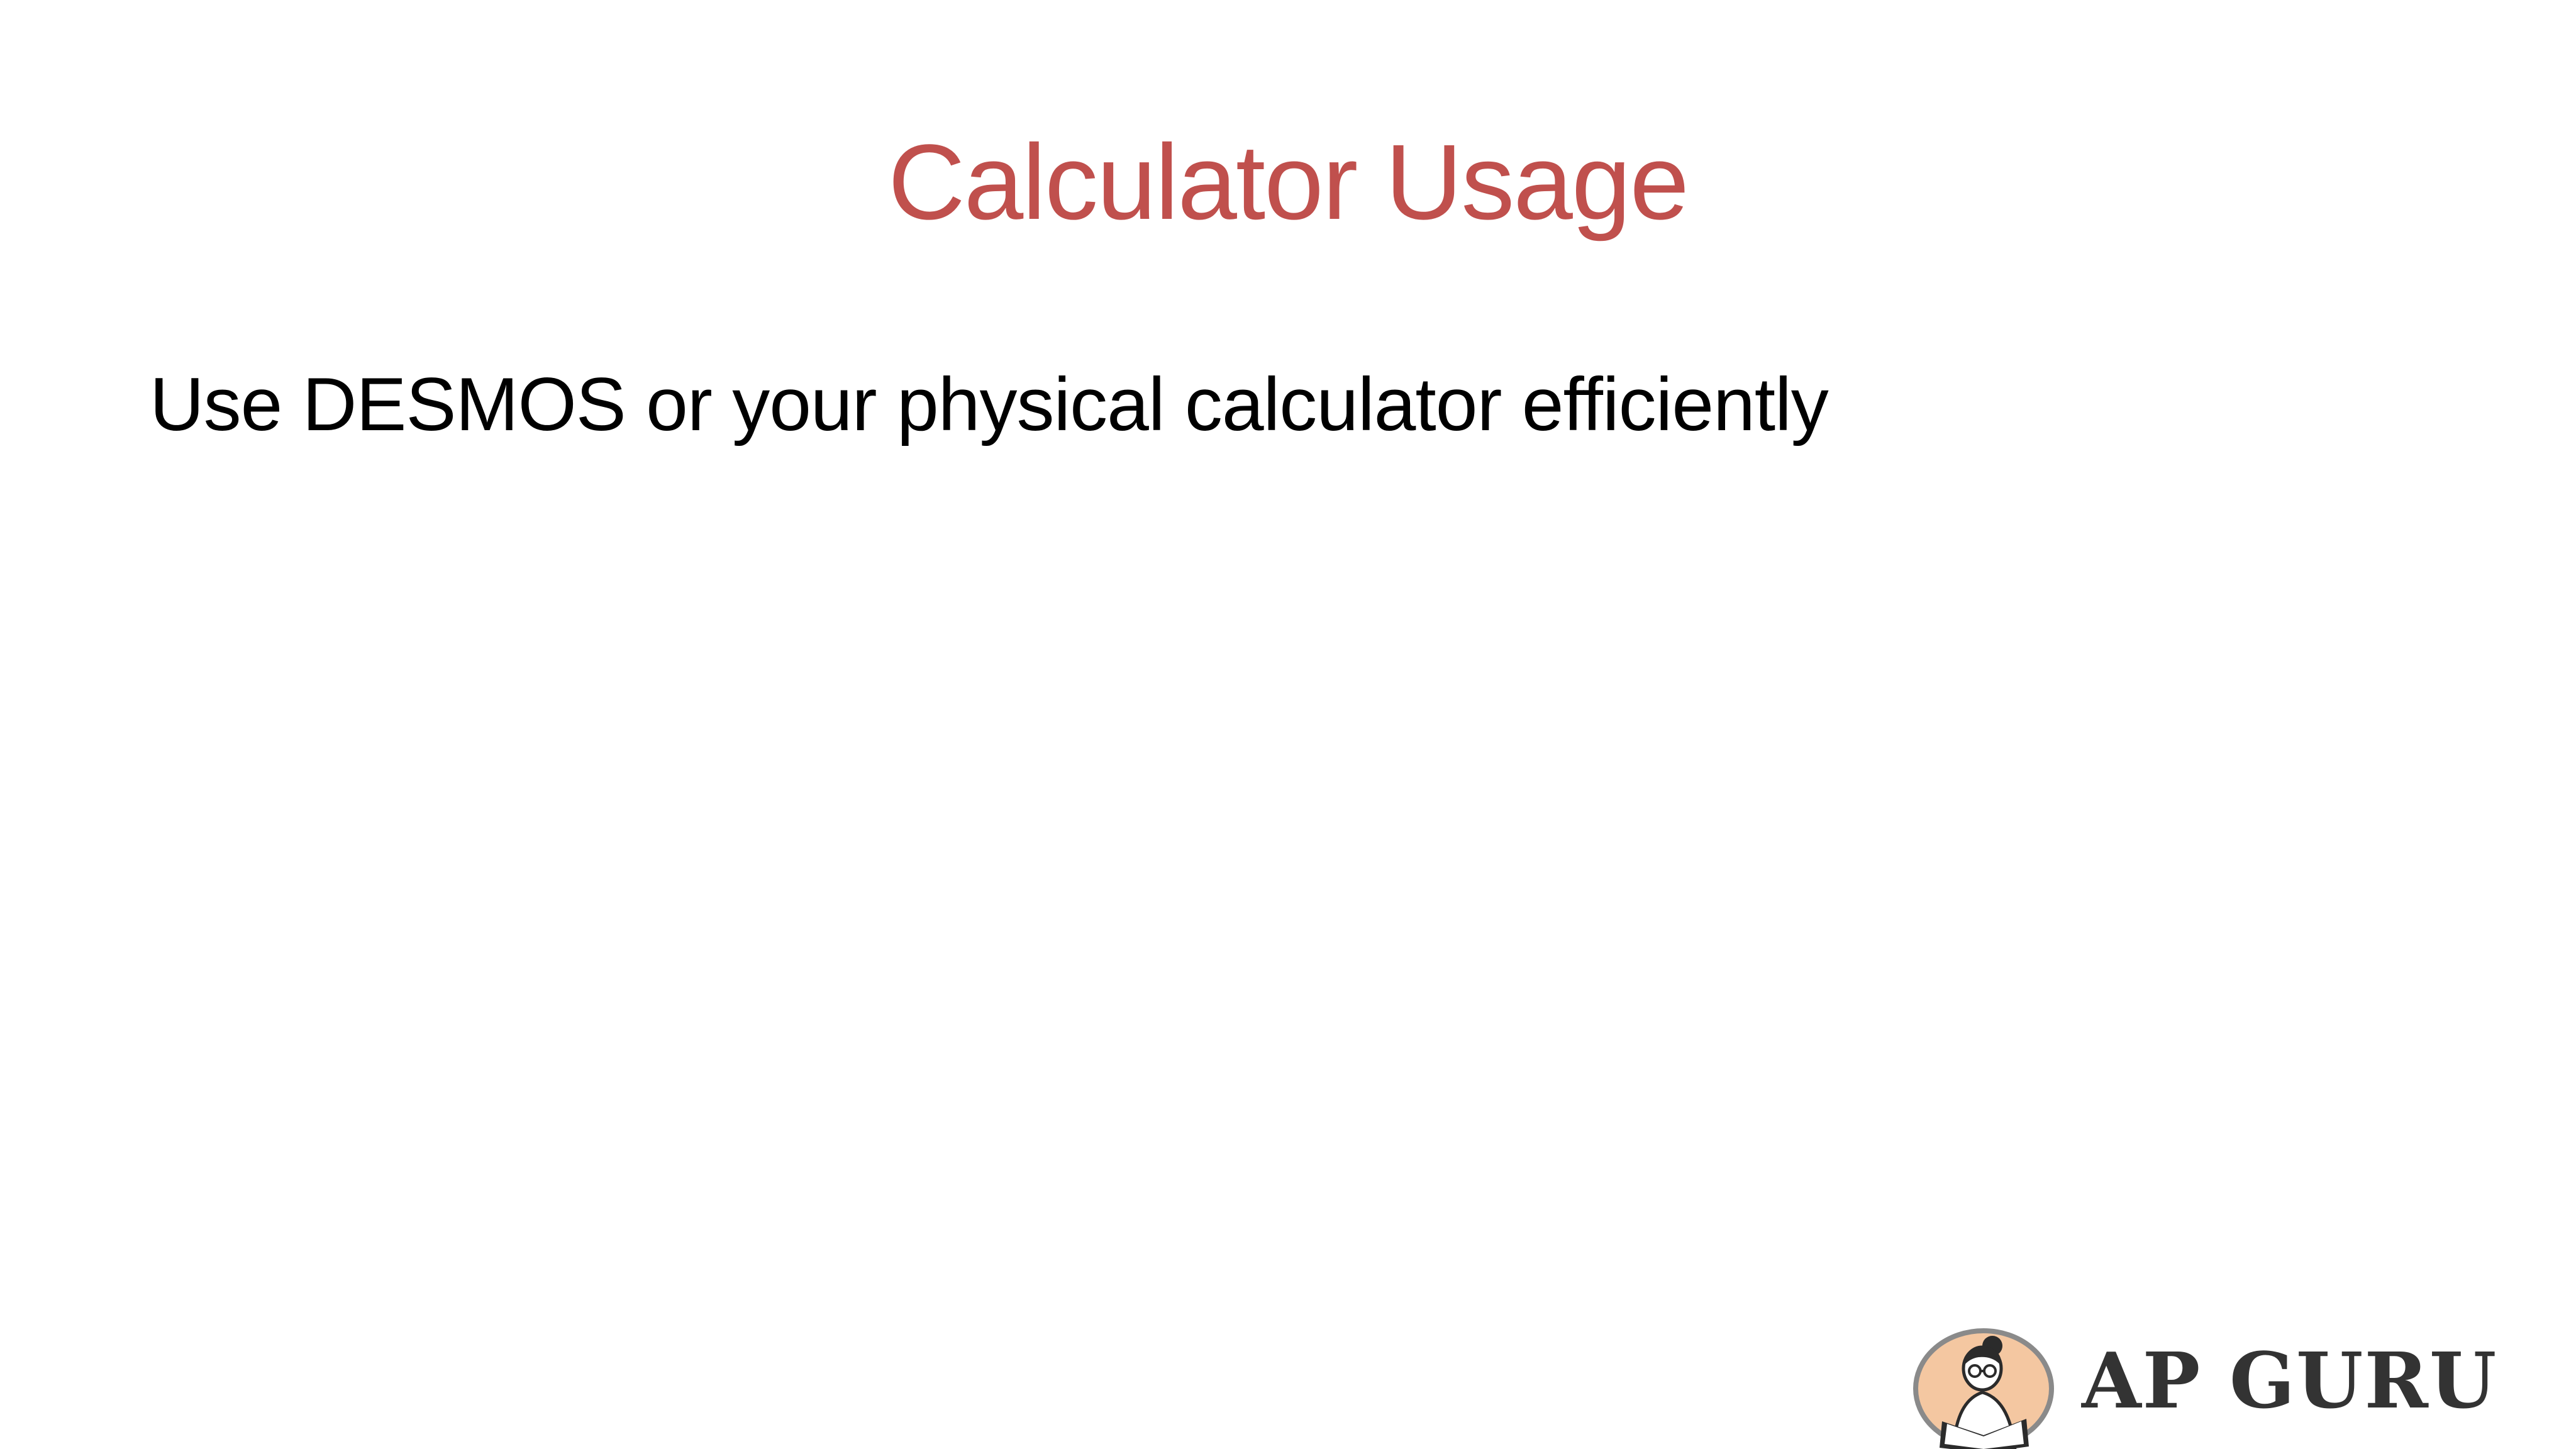 The width and height of the screenshot is (2576, 1449). Describe the element at coordinates (2290, 1380) in the screenshot. I see `logo-wordmark: AP GURU` at that location.